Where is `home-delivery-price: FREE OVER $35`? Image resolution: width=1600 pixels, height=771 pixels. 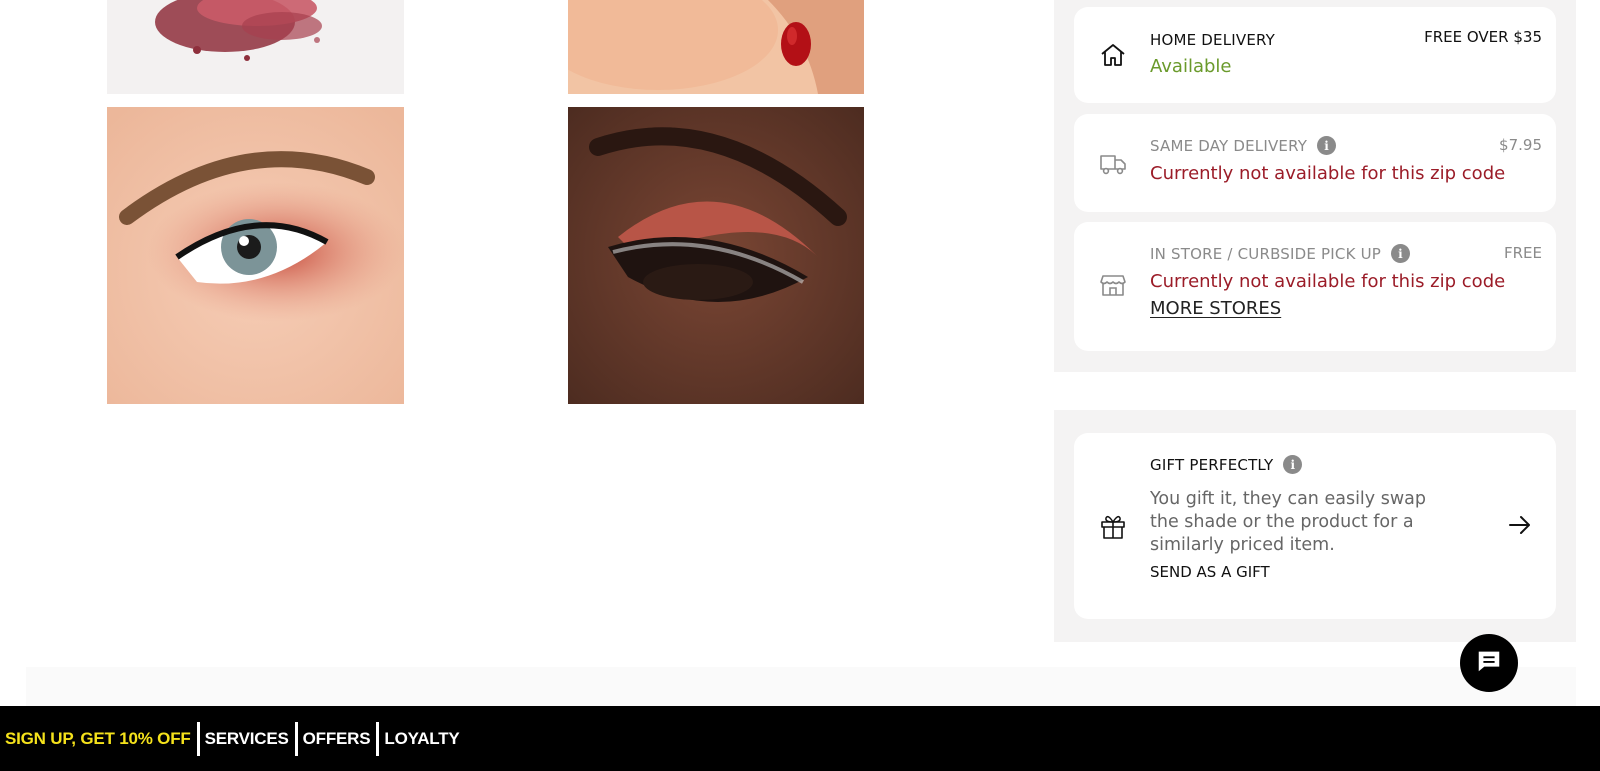 home-delivery-price: FREE OVER $35 is located at coordinates (1483, 37).